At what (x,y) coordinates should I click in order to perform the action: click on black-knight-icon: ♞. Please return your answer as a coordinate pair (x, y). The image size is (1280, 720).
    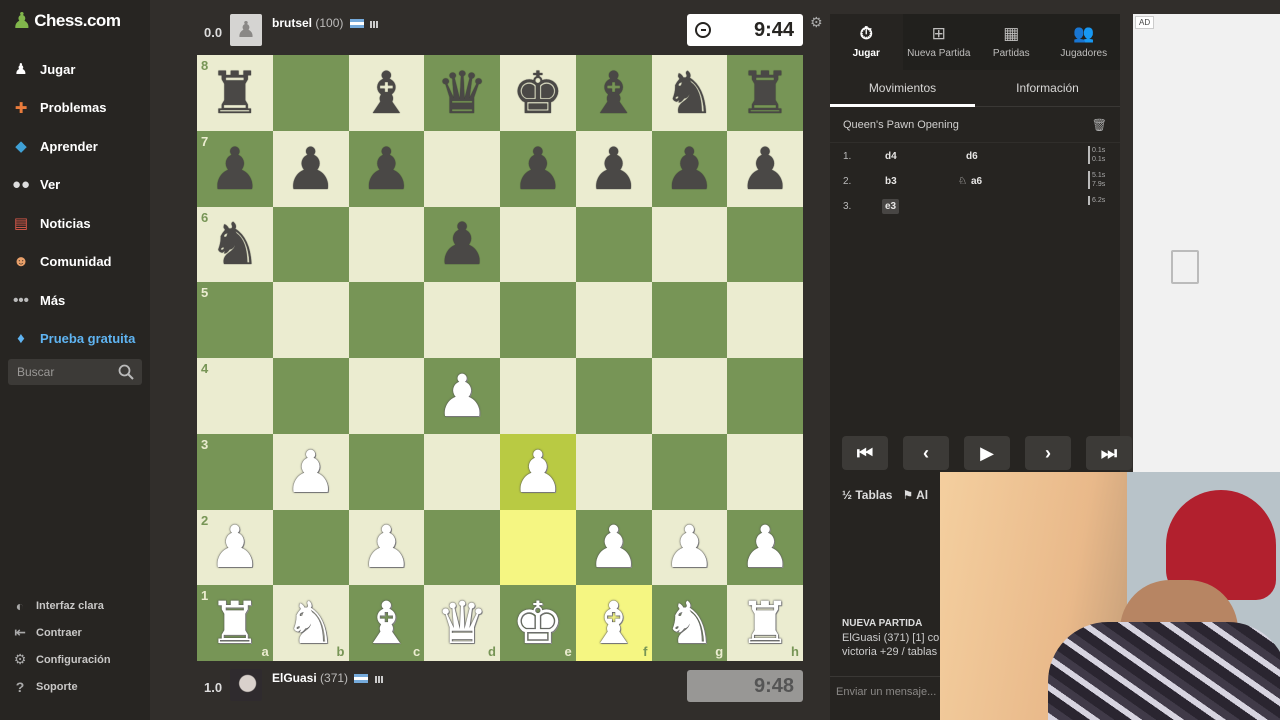
    Looking at the image, I should click on (689, 93).